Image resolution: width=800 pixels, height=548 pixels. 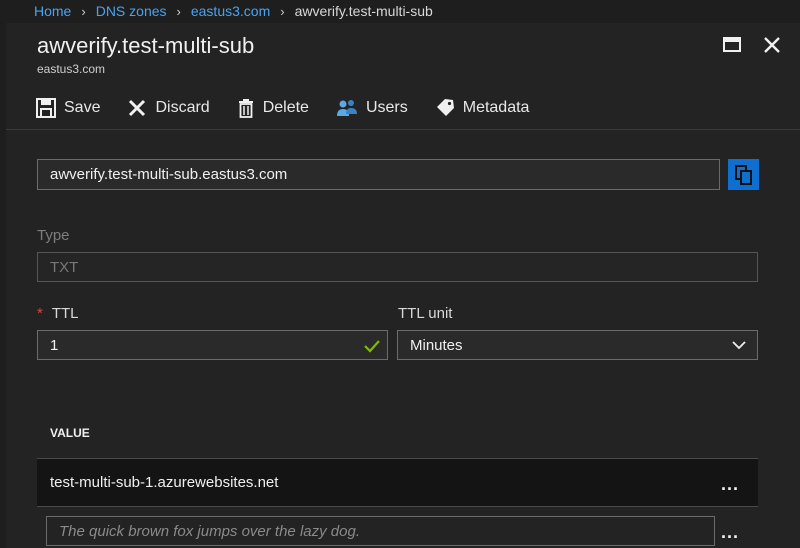 I want to click on ttl-unit-value: Minutes, so click(x=436, y=345).